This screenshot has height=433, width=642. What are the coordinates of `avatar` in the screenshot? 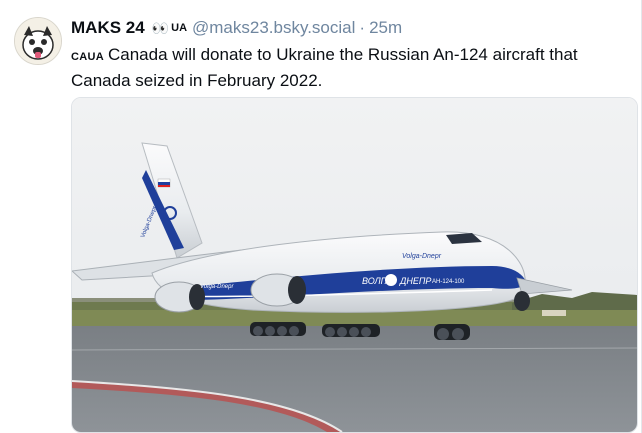 It's located at (38, 41).